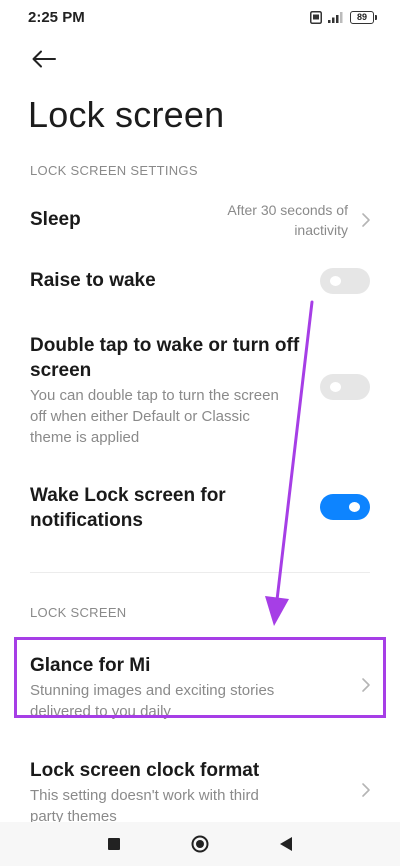  What do you see at coordinates (78, 612) in the screenshot?
I see `section-header-lock-screen: LOCK SCREEN` at bounding box center [78, 612].